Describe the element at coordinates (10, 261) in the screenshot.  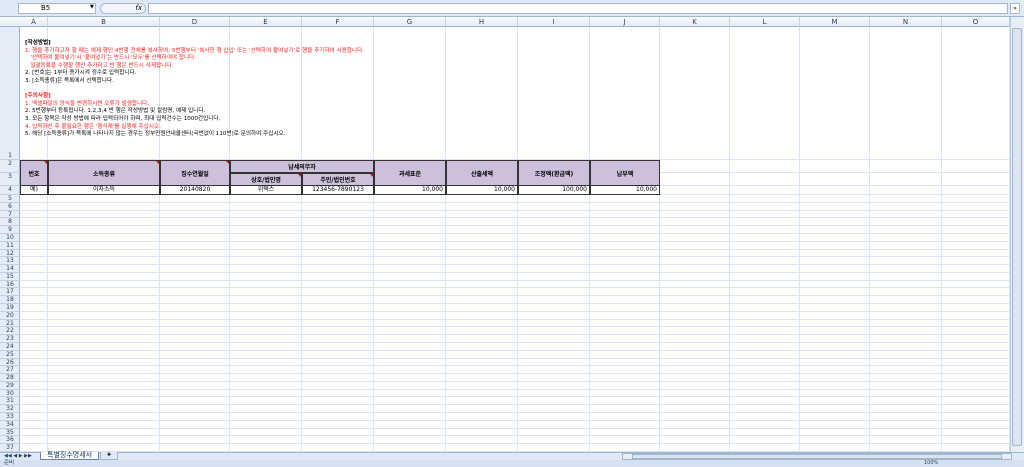
I see `row-header: 13` at that location.